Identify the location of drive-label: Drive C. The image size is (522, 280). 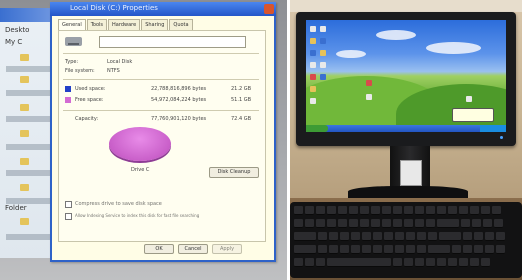
(140, 170).